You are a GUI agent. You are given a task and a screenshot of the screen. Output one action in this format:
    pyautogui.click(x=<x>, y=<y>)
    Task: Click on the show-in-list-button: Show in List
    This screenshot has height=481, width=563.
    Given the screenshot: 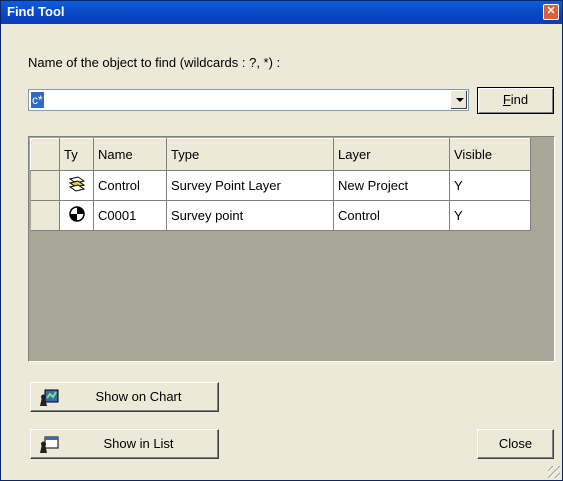 What is the action you would take?
    pyautogui.click(x=124, y=444)
    